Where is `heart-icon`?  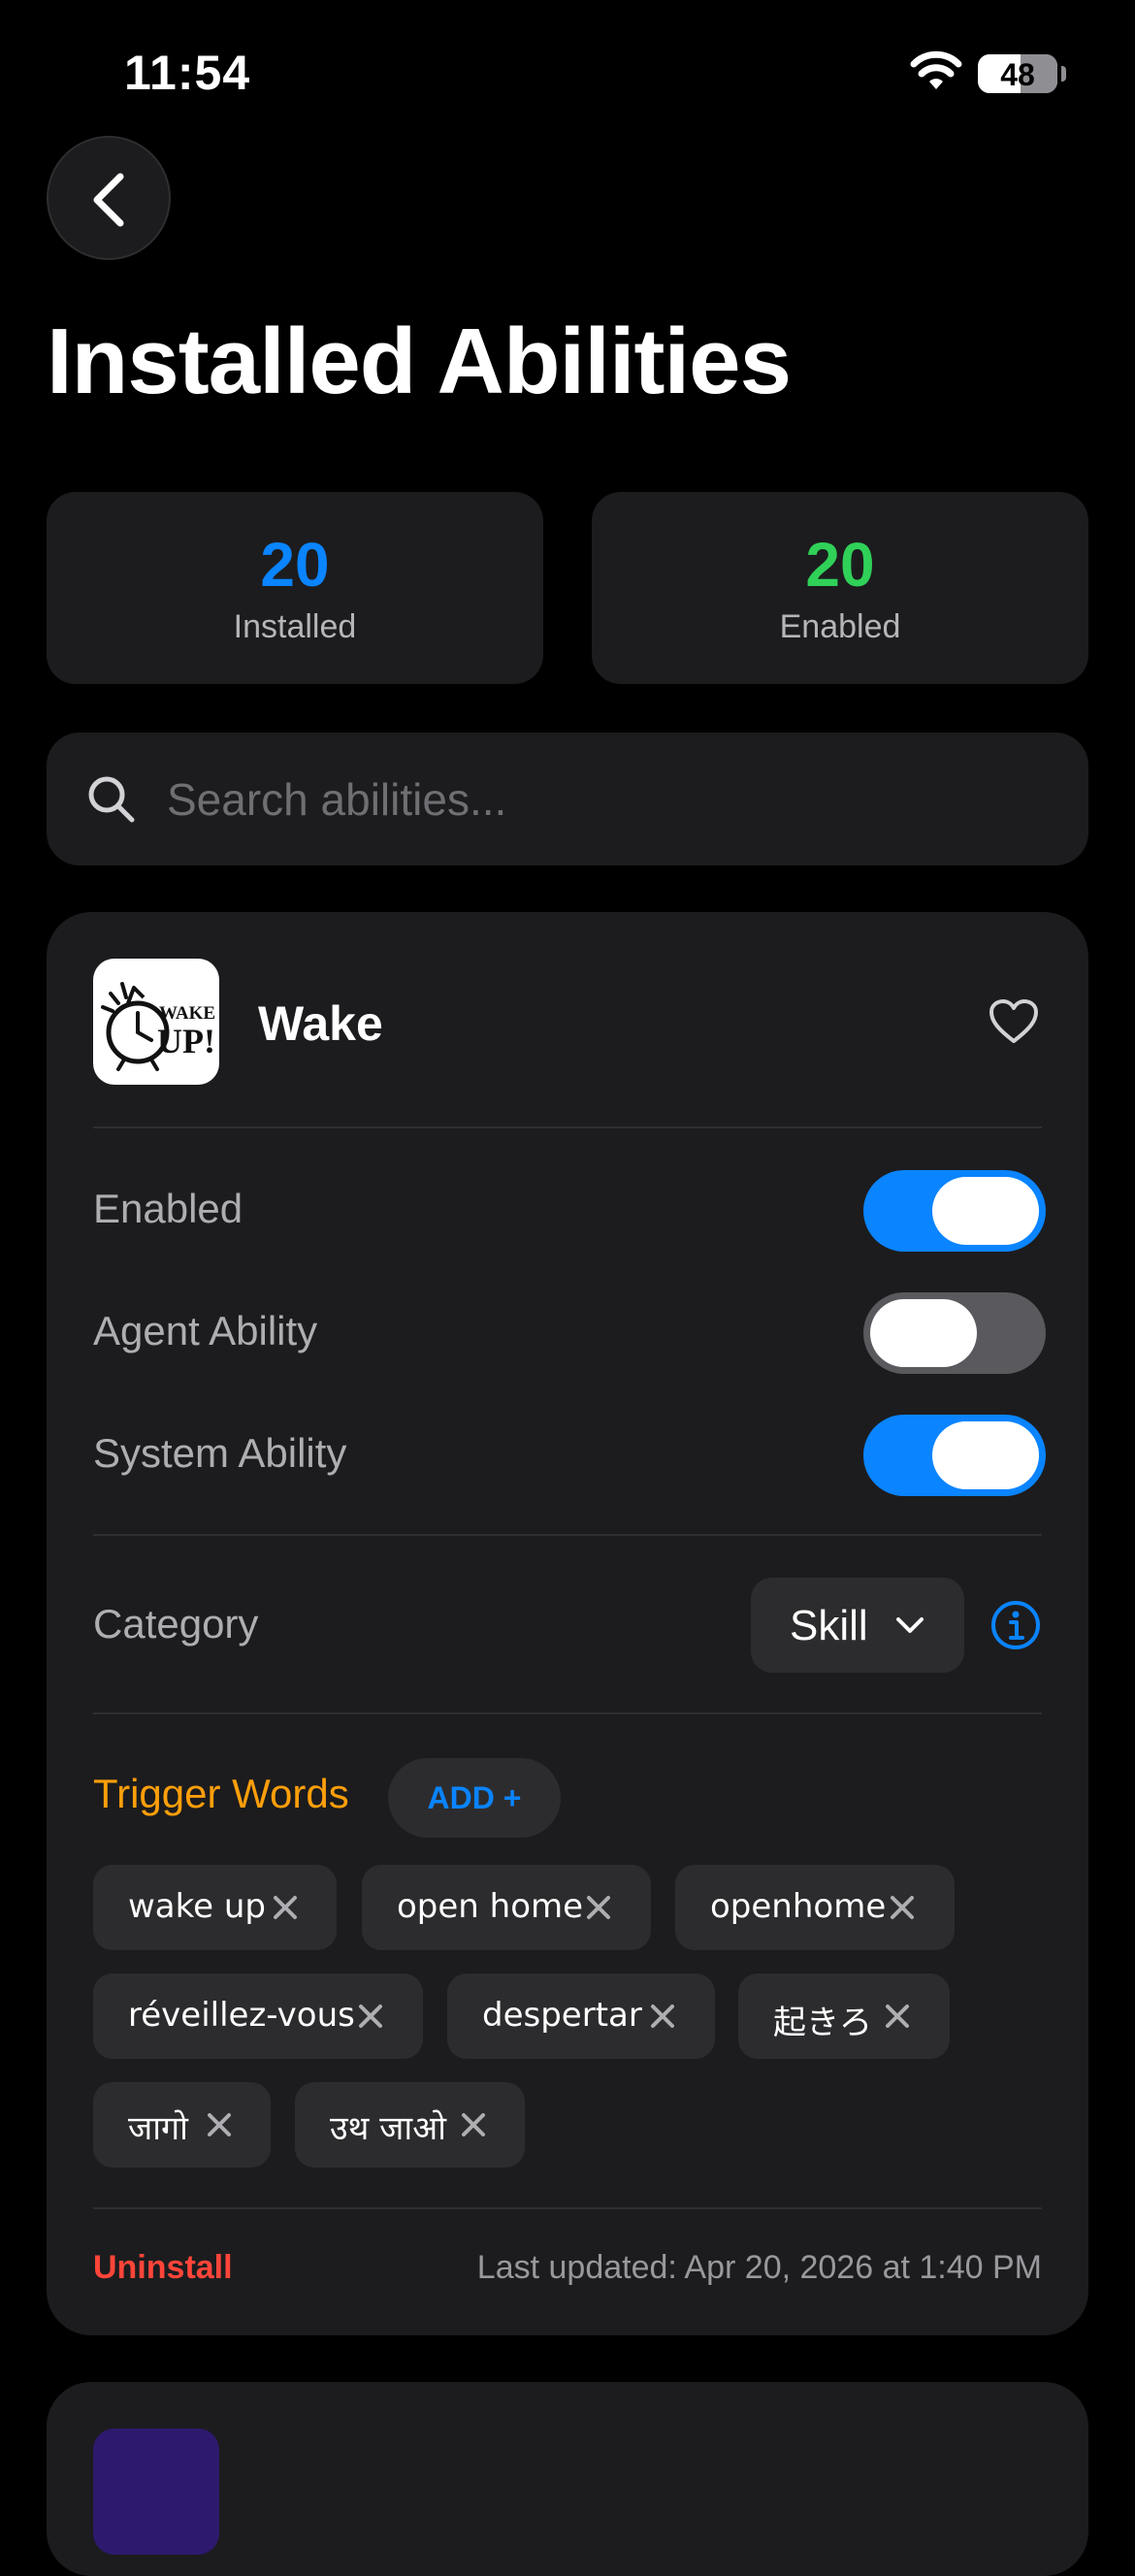 heart-icon is located at coordinates (1014, 1022).